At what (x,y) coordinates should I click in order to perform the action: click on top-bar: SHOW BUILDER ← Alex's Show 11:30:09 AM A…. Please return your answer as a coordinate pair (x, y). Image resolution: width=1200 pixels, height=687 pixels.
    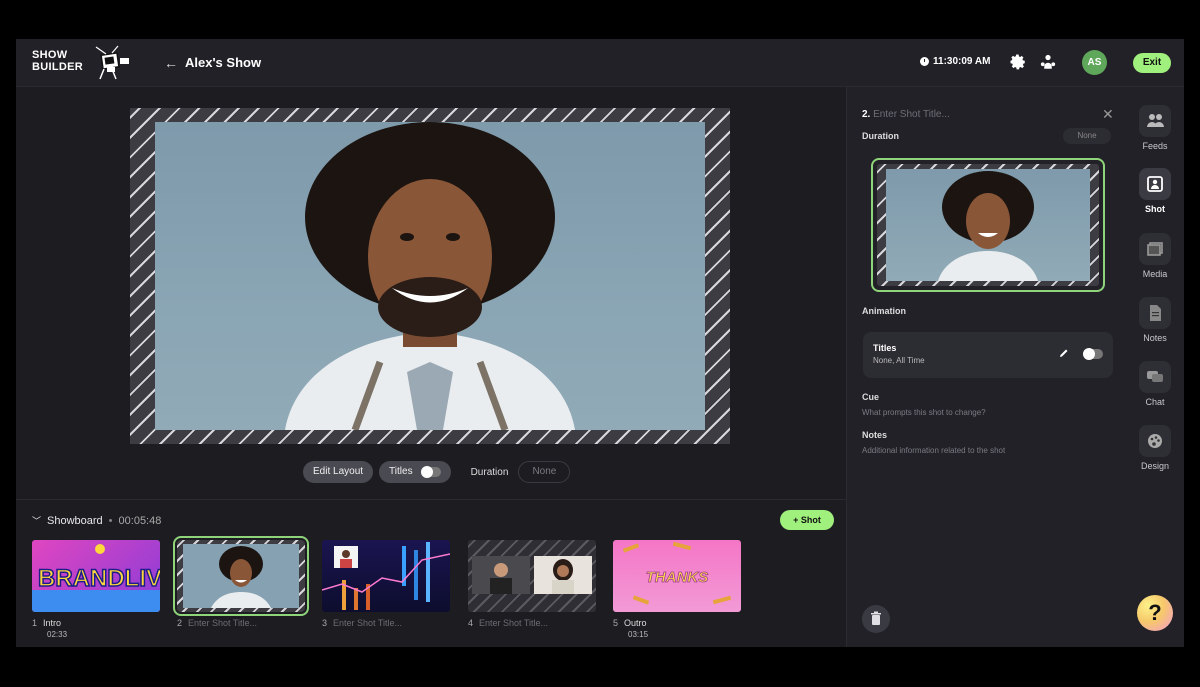
    Looking at the image, I should click on (600, 63).